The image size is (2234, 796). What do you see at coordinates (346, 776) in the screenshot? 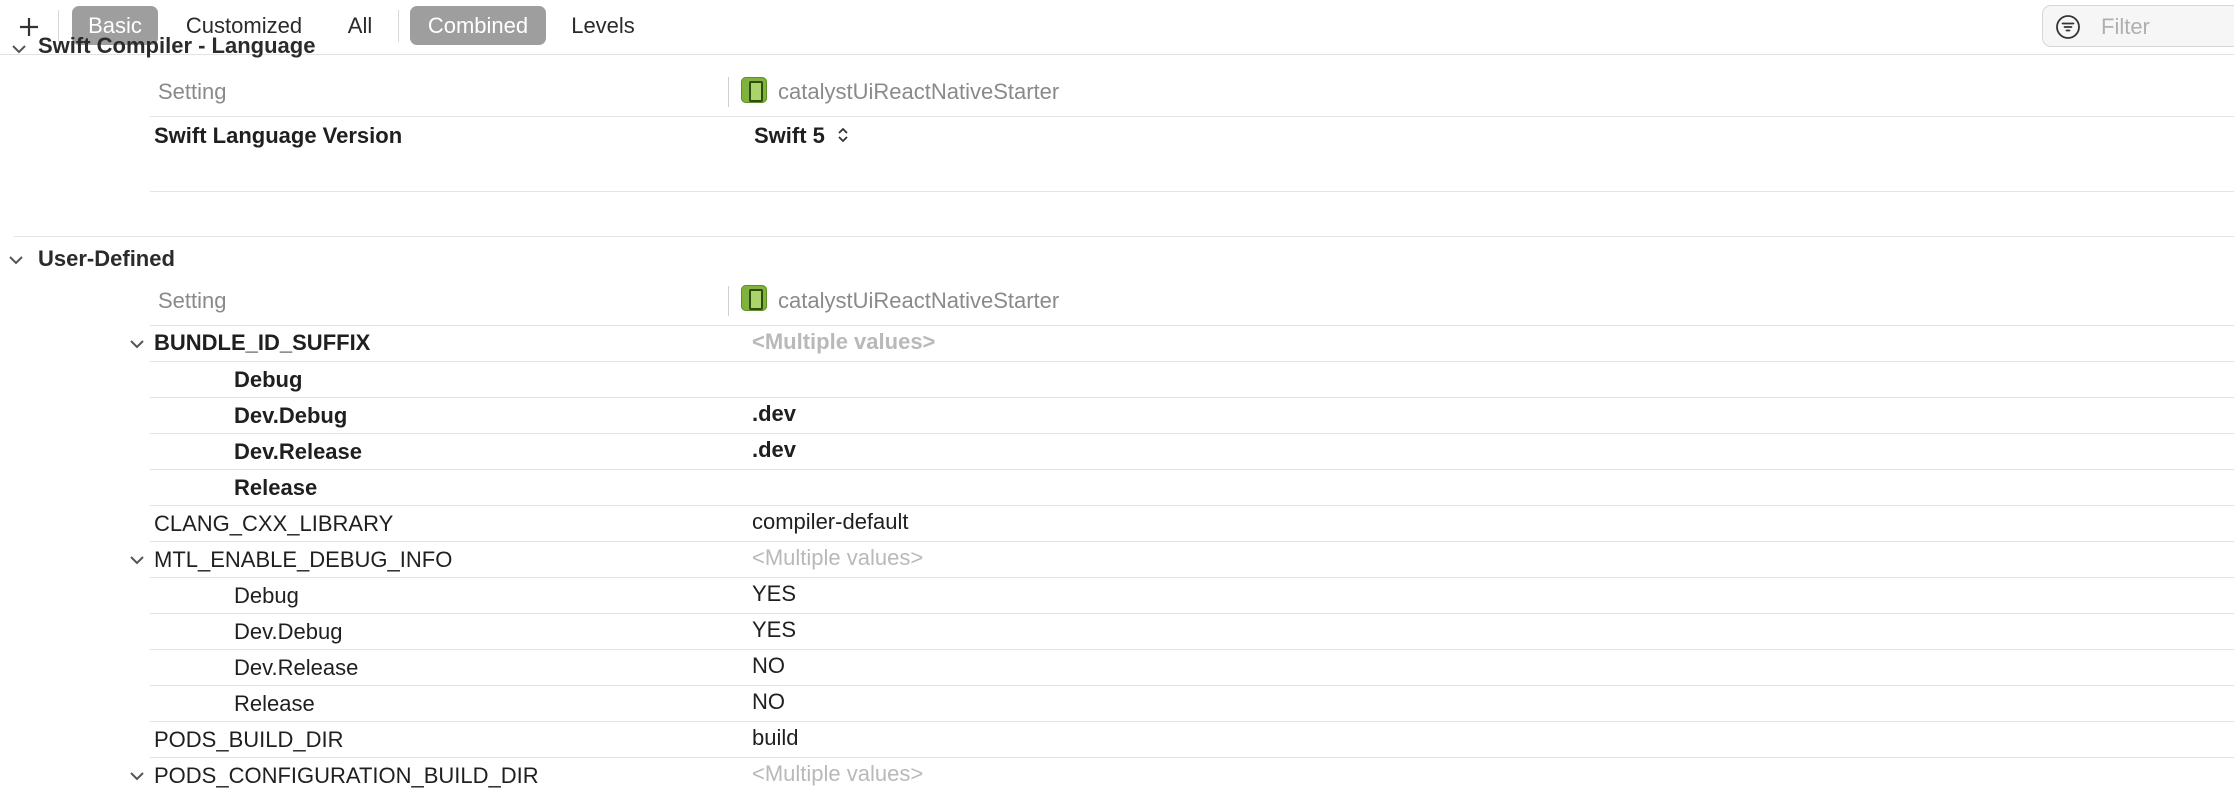
I see `setting-key-pods-configuration-build-dir: PODS_CONFIGURATION_BUILD_DIR` at bounding box center [346, 776].